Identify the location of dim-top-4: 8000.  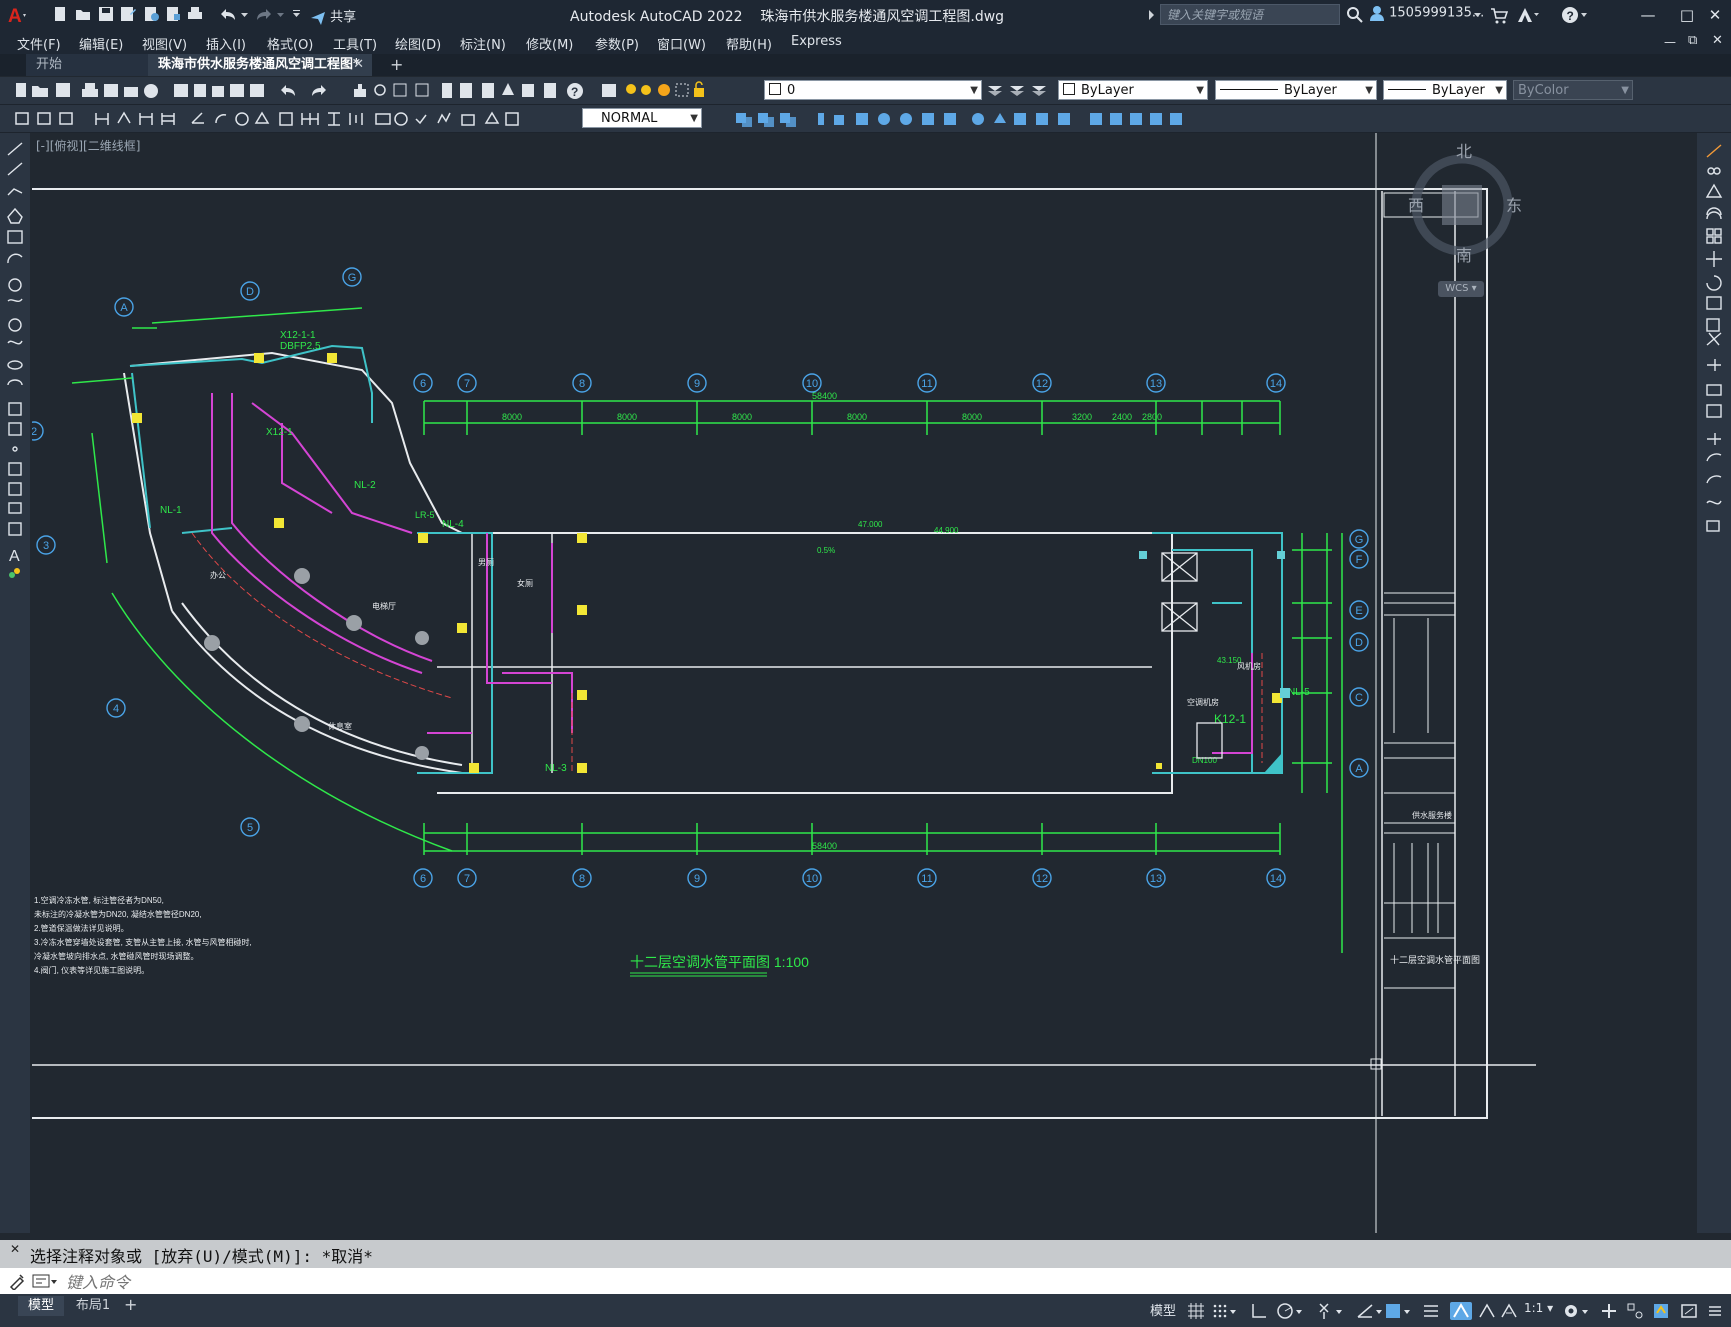
(857, 417).